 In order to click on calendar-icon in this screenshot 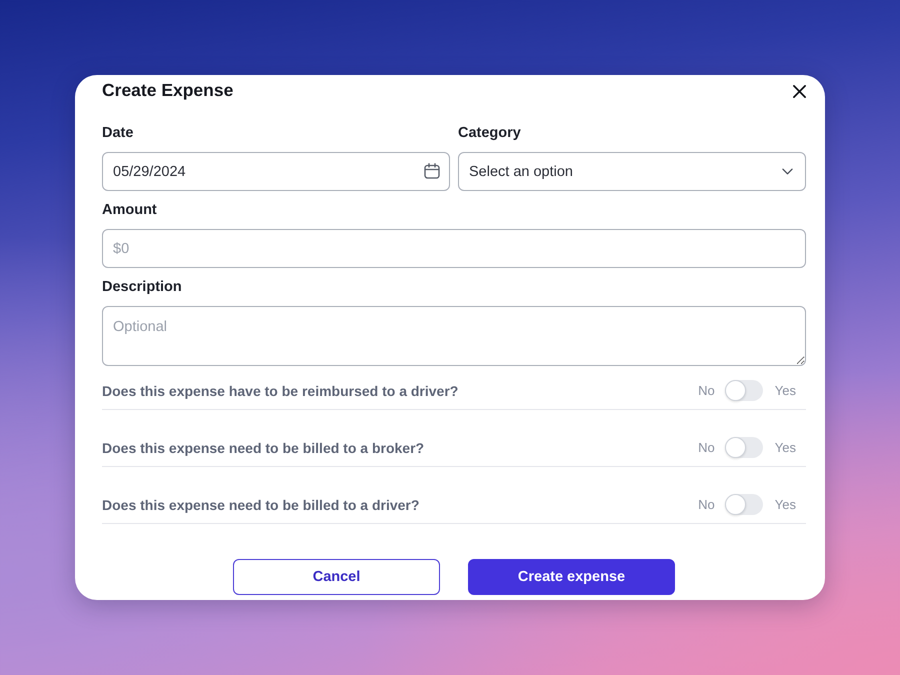, I will do `click(432, 171)`.